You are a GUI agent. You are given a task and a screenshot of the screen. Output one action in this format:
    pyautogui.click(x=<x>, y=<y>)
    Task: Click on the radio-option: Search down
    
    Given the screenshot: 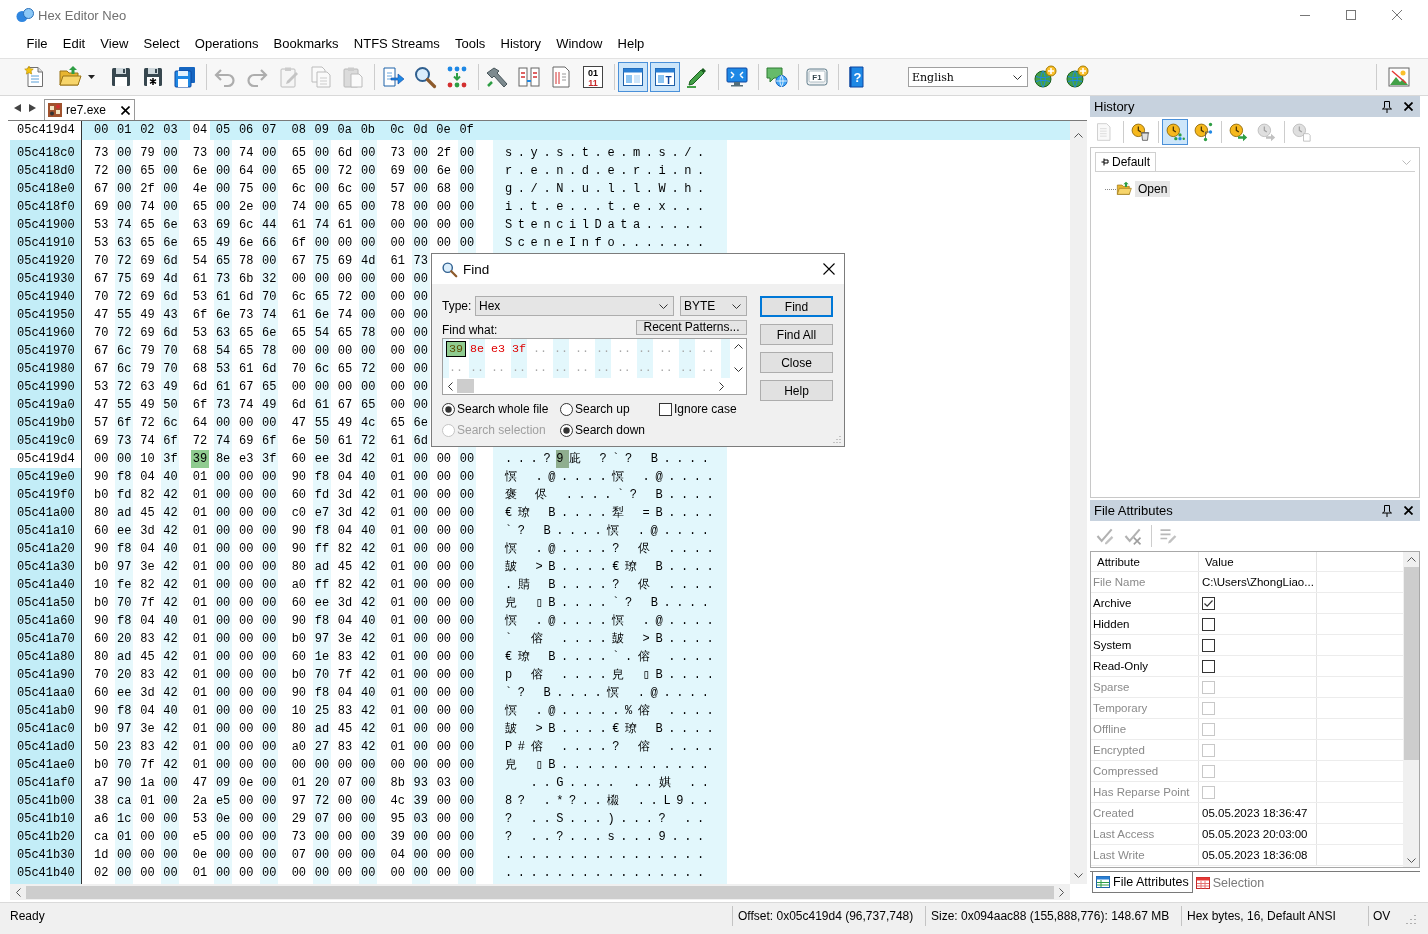 What is the action you would take?
    pyautogui.click(x=609, y=430)
    